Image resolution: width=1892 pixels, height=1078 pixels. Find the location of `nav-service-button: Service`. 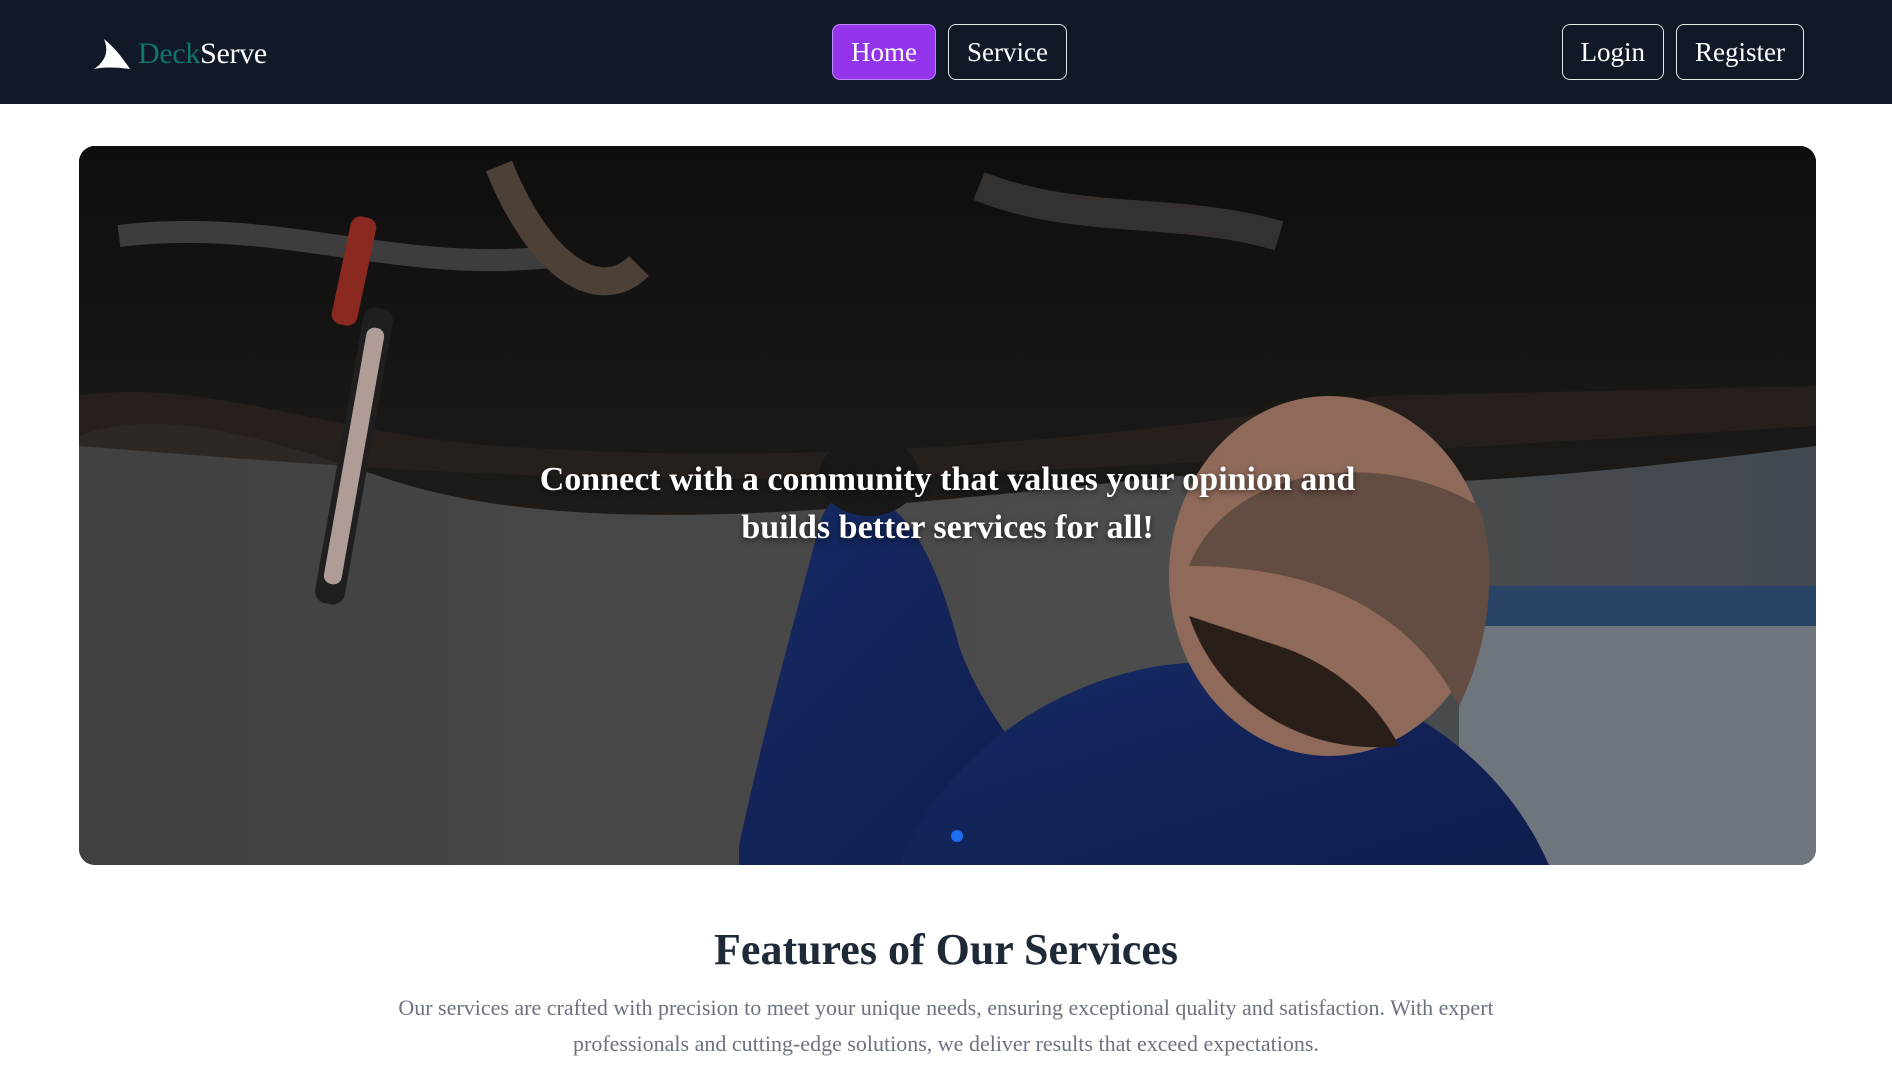

nav-service-button: Service is located at coordinates (1007, 52).